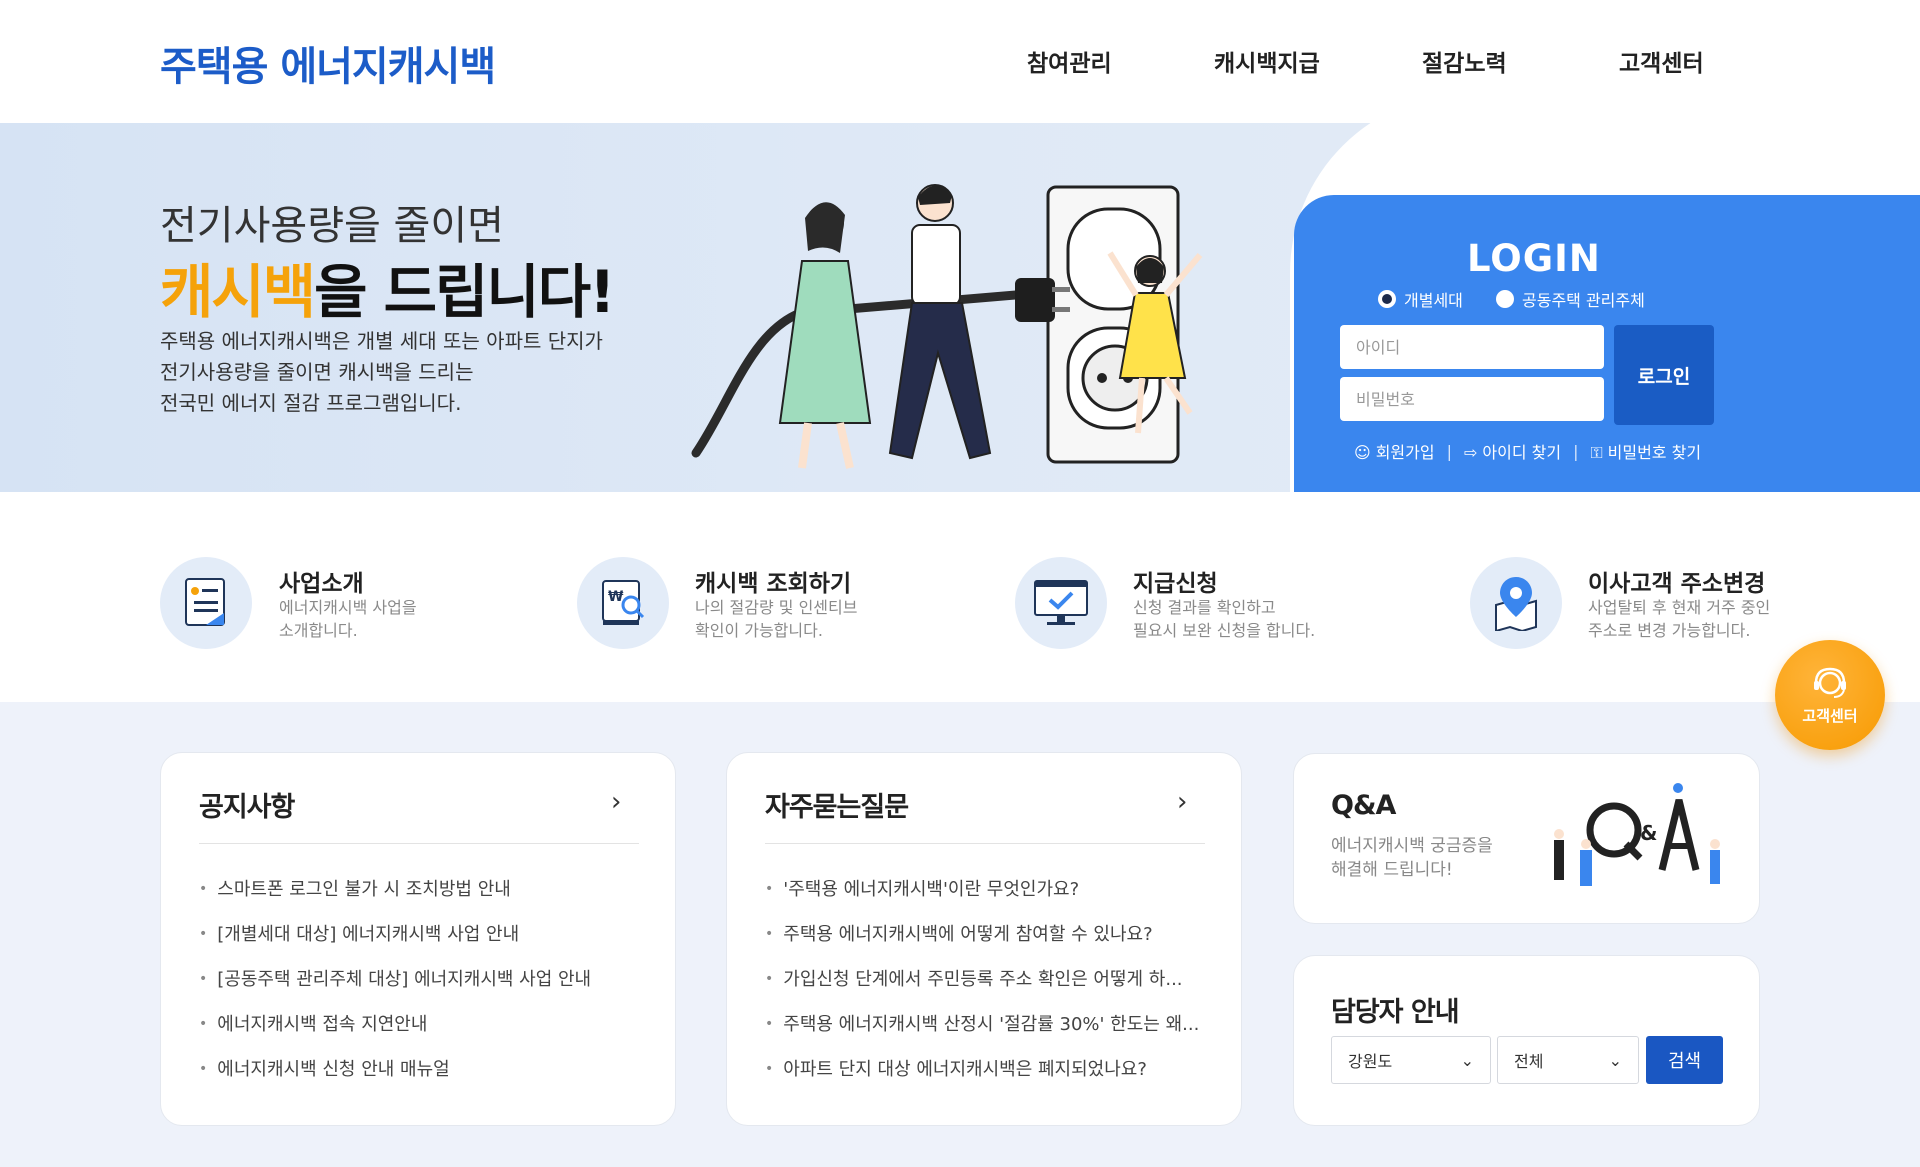 The height and width of the screenshot is (1167, 1920). What do you see at coordinates (1411, 1060) in the screenshot?
I see `region-select: 강원도 ⌄` at bounding box center [1411, 1060].